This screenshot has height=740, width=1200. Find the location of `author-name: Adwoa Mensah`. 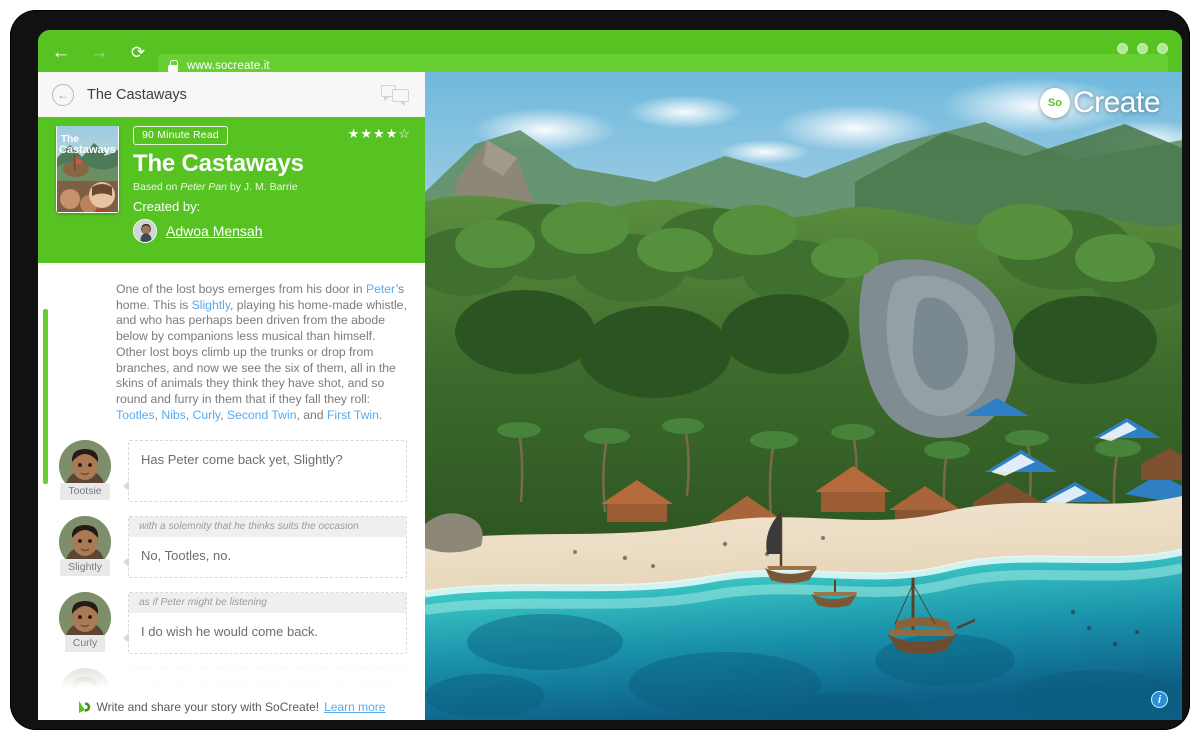

author-name: Adwoa Mensah is located at coordinates (214, 231).